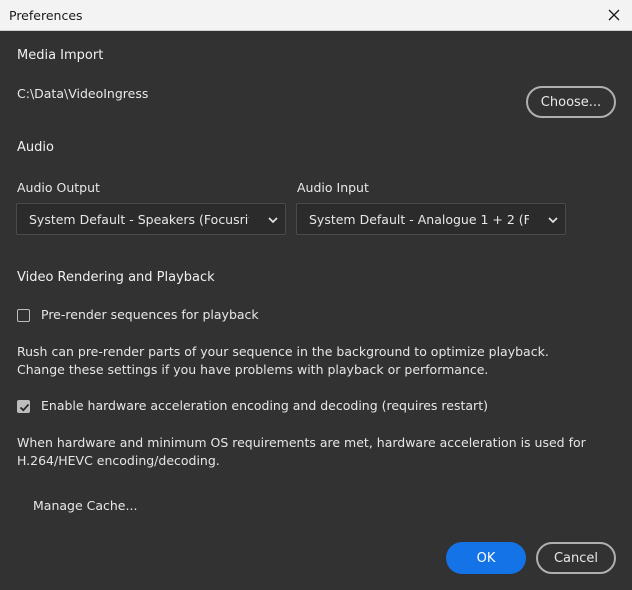  I want to click on media-import-heading: Media Import, so click(60, 55).